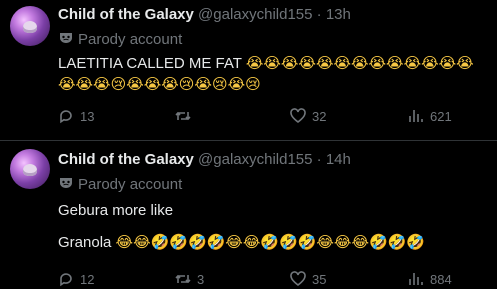  I want to click on emoji-run: 😂😂🤣🤣🤣🤣😂😂🤣🤣🤣😂😂😂🤣🤣🤣, so click(270, 242).